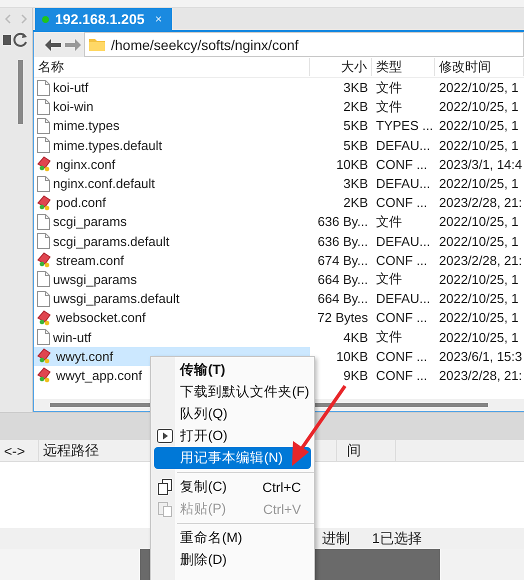 This screenshot has height=580, width=524. I want to click on status-text: 进制, so click(336, 539).